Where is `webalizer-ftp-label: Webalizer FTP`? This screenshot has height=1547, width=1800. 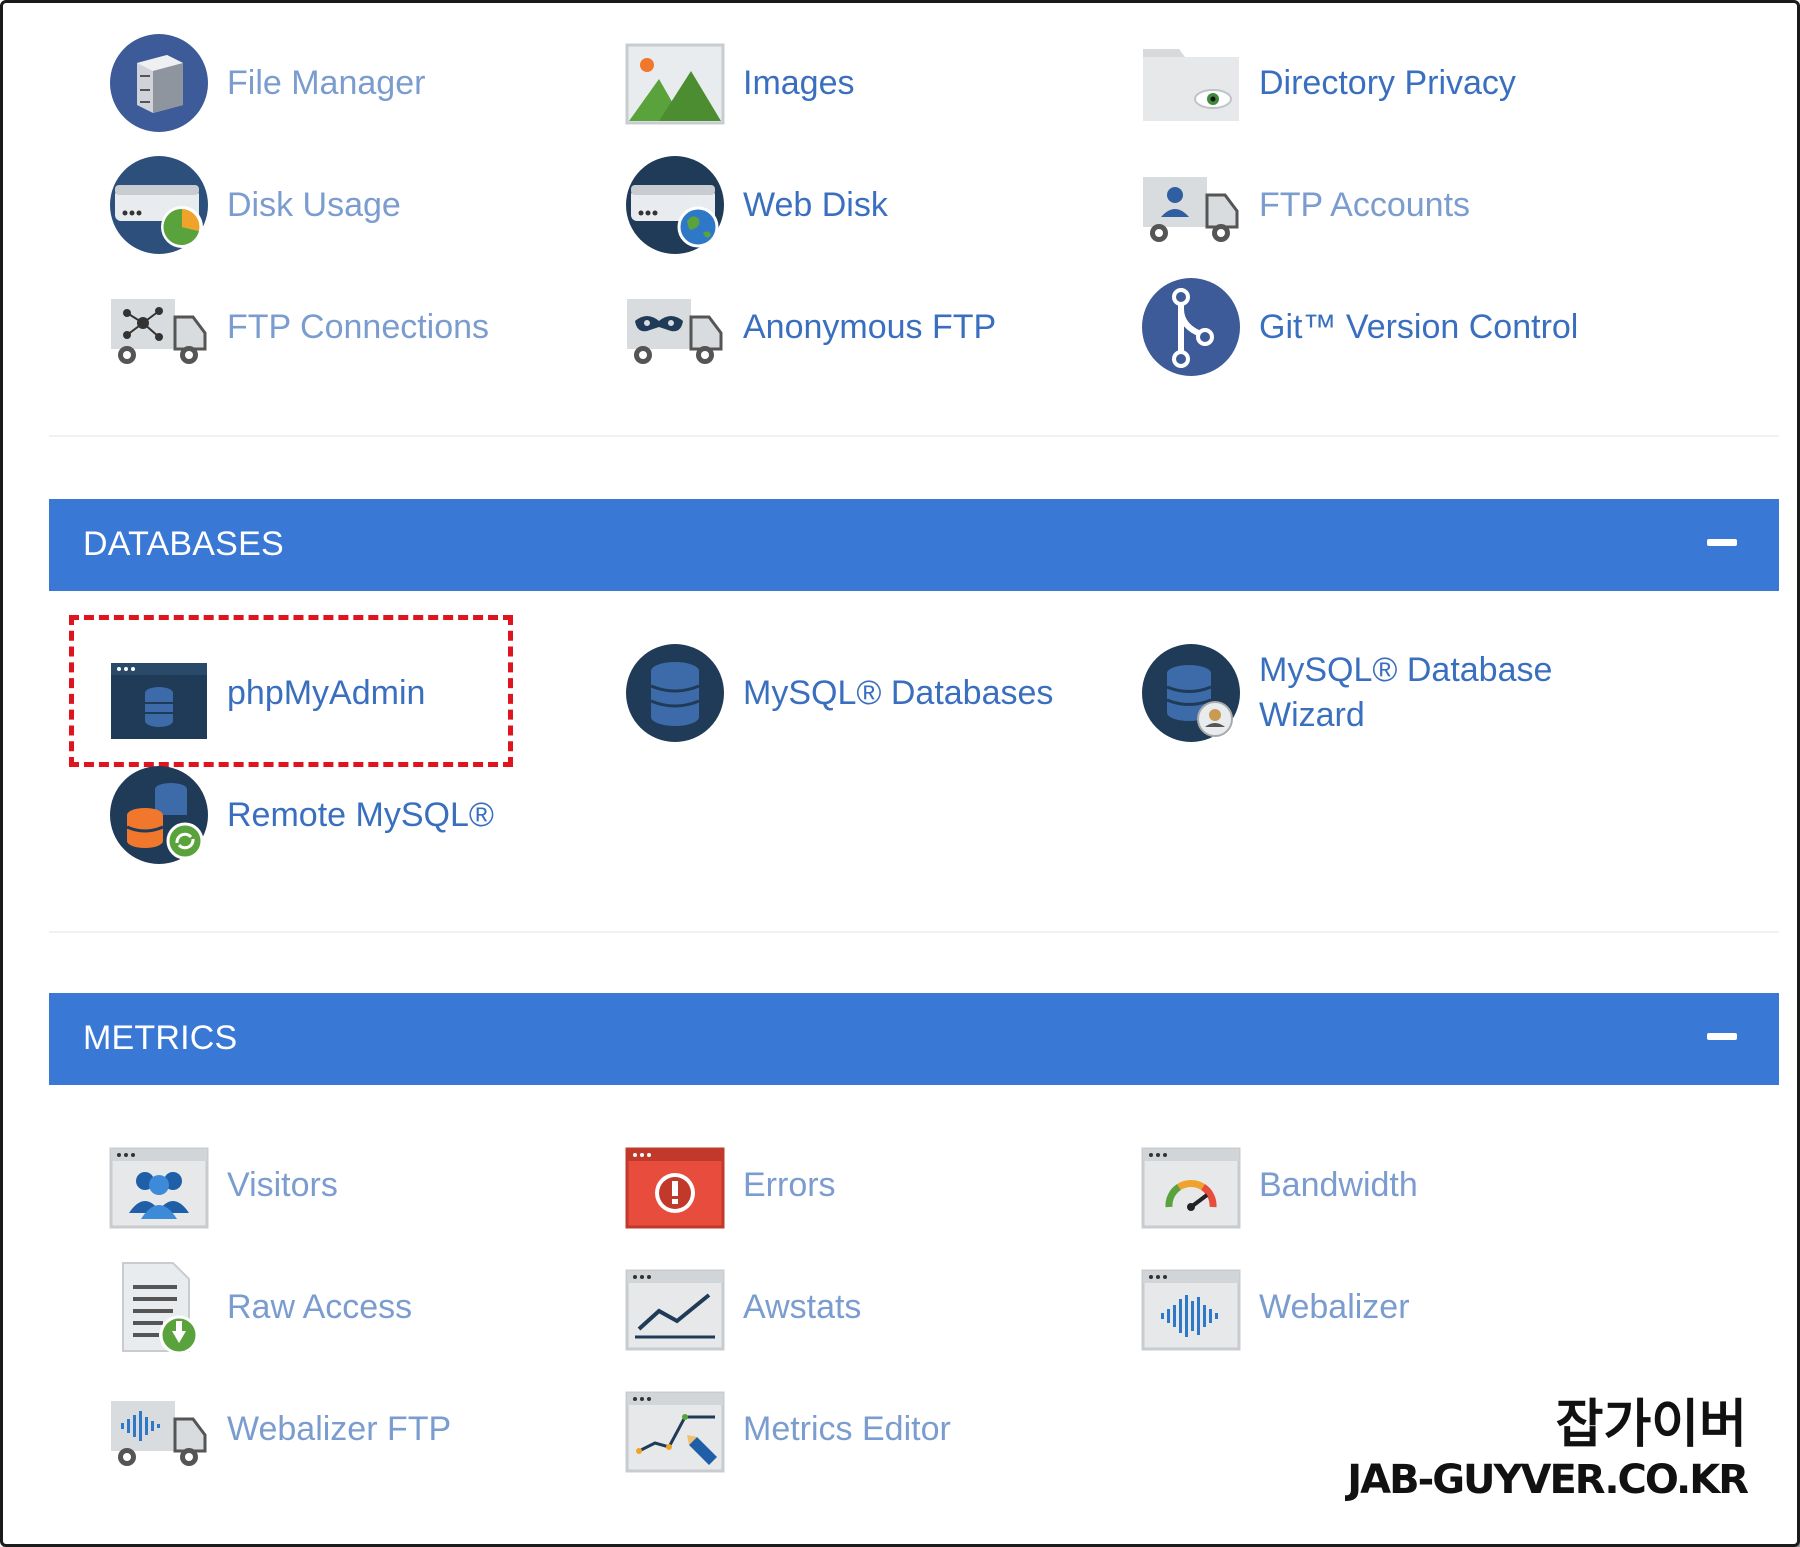
webalizer-ftp-label: Webalizer FTP is located at coordinates (339, 1428).